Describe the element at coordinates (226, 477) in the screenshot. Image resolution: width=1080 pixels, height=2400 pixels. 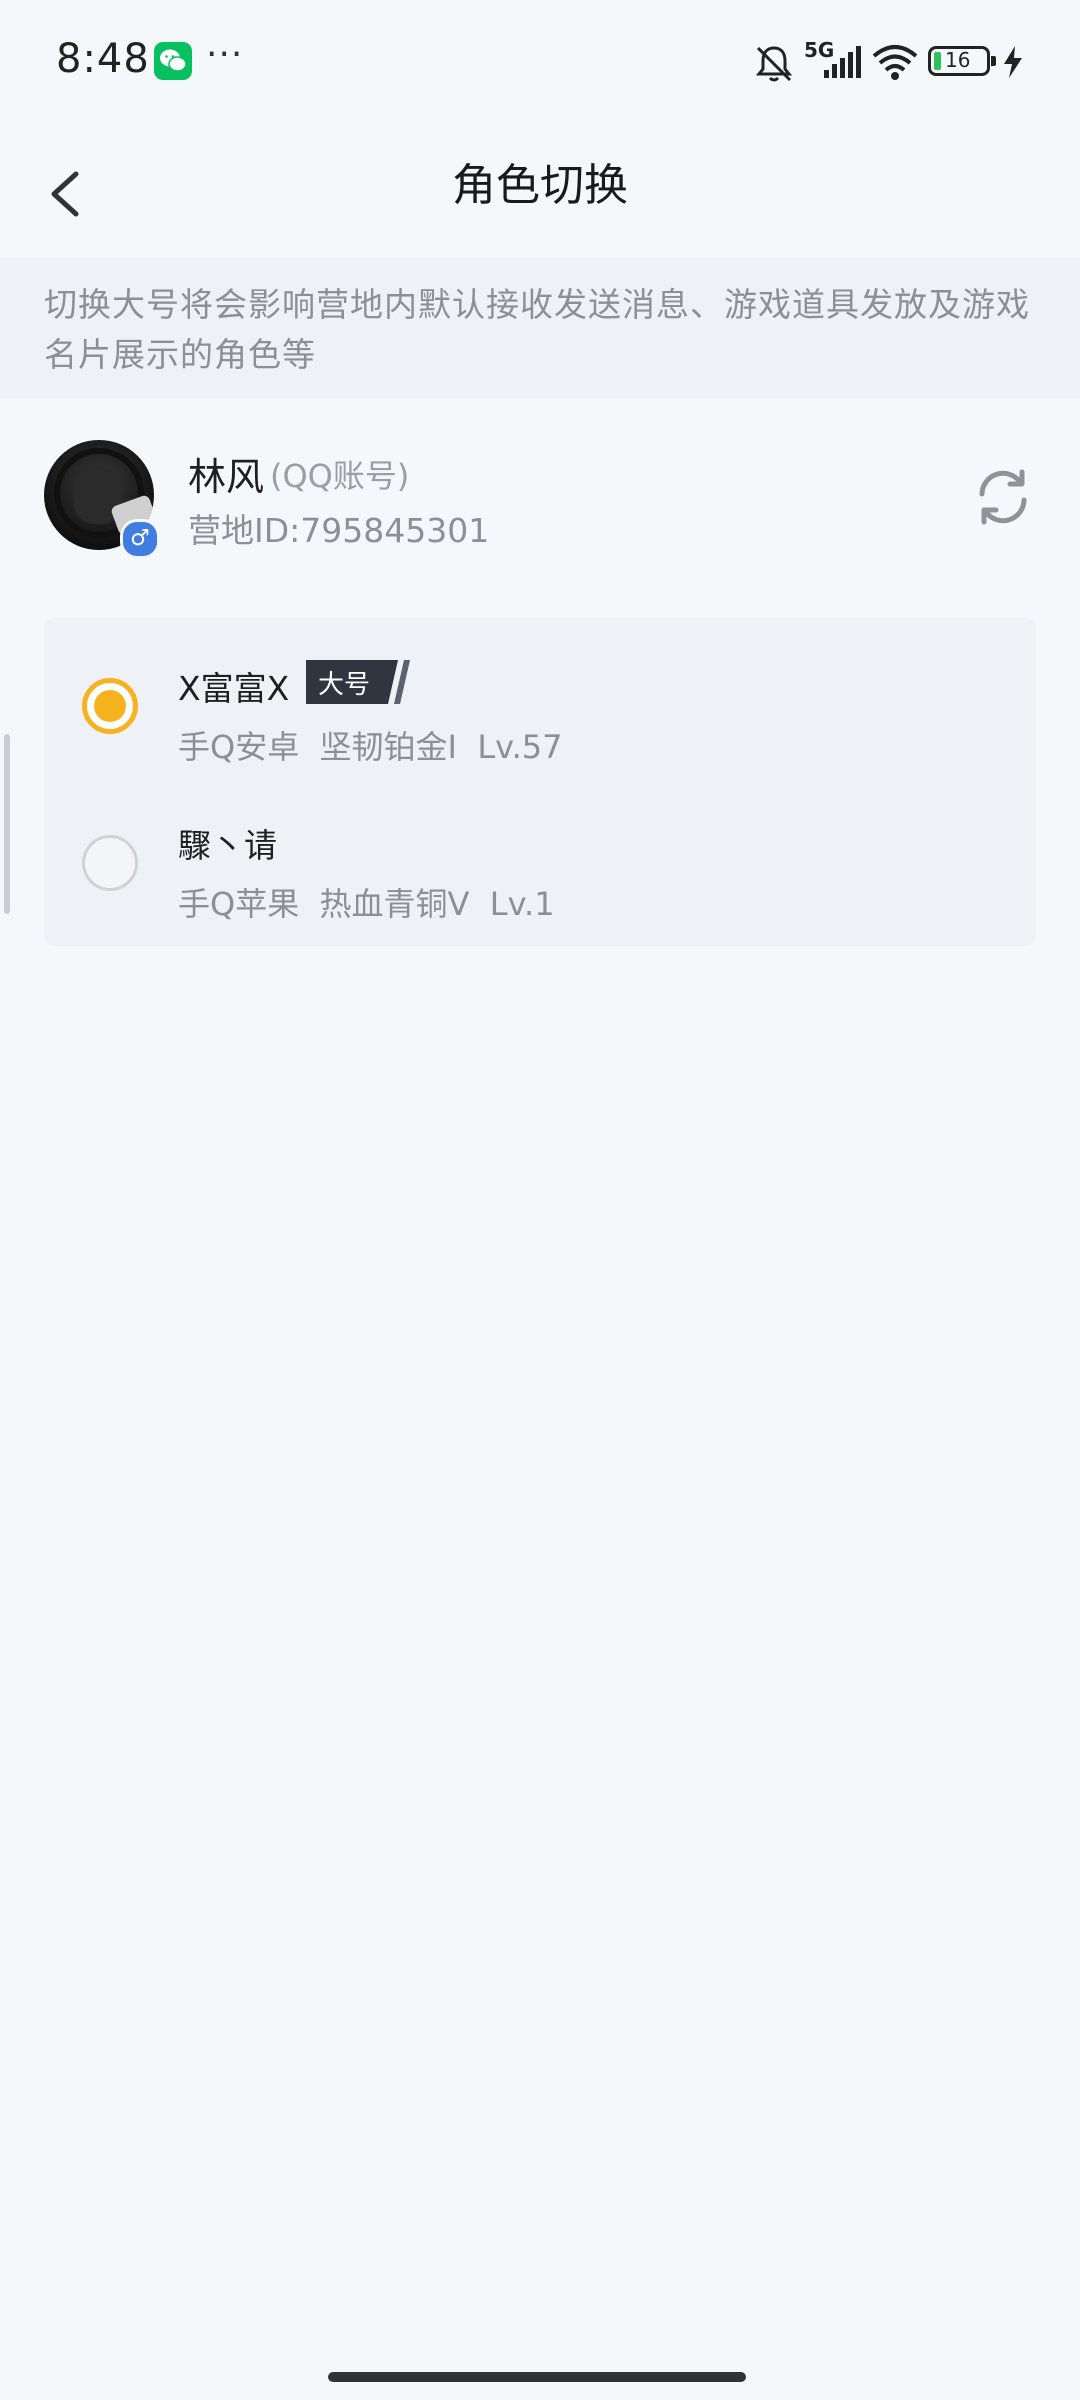
I see `account-name: 林风` at that location.